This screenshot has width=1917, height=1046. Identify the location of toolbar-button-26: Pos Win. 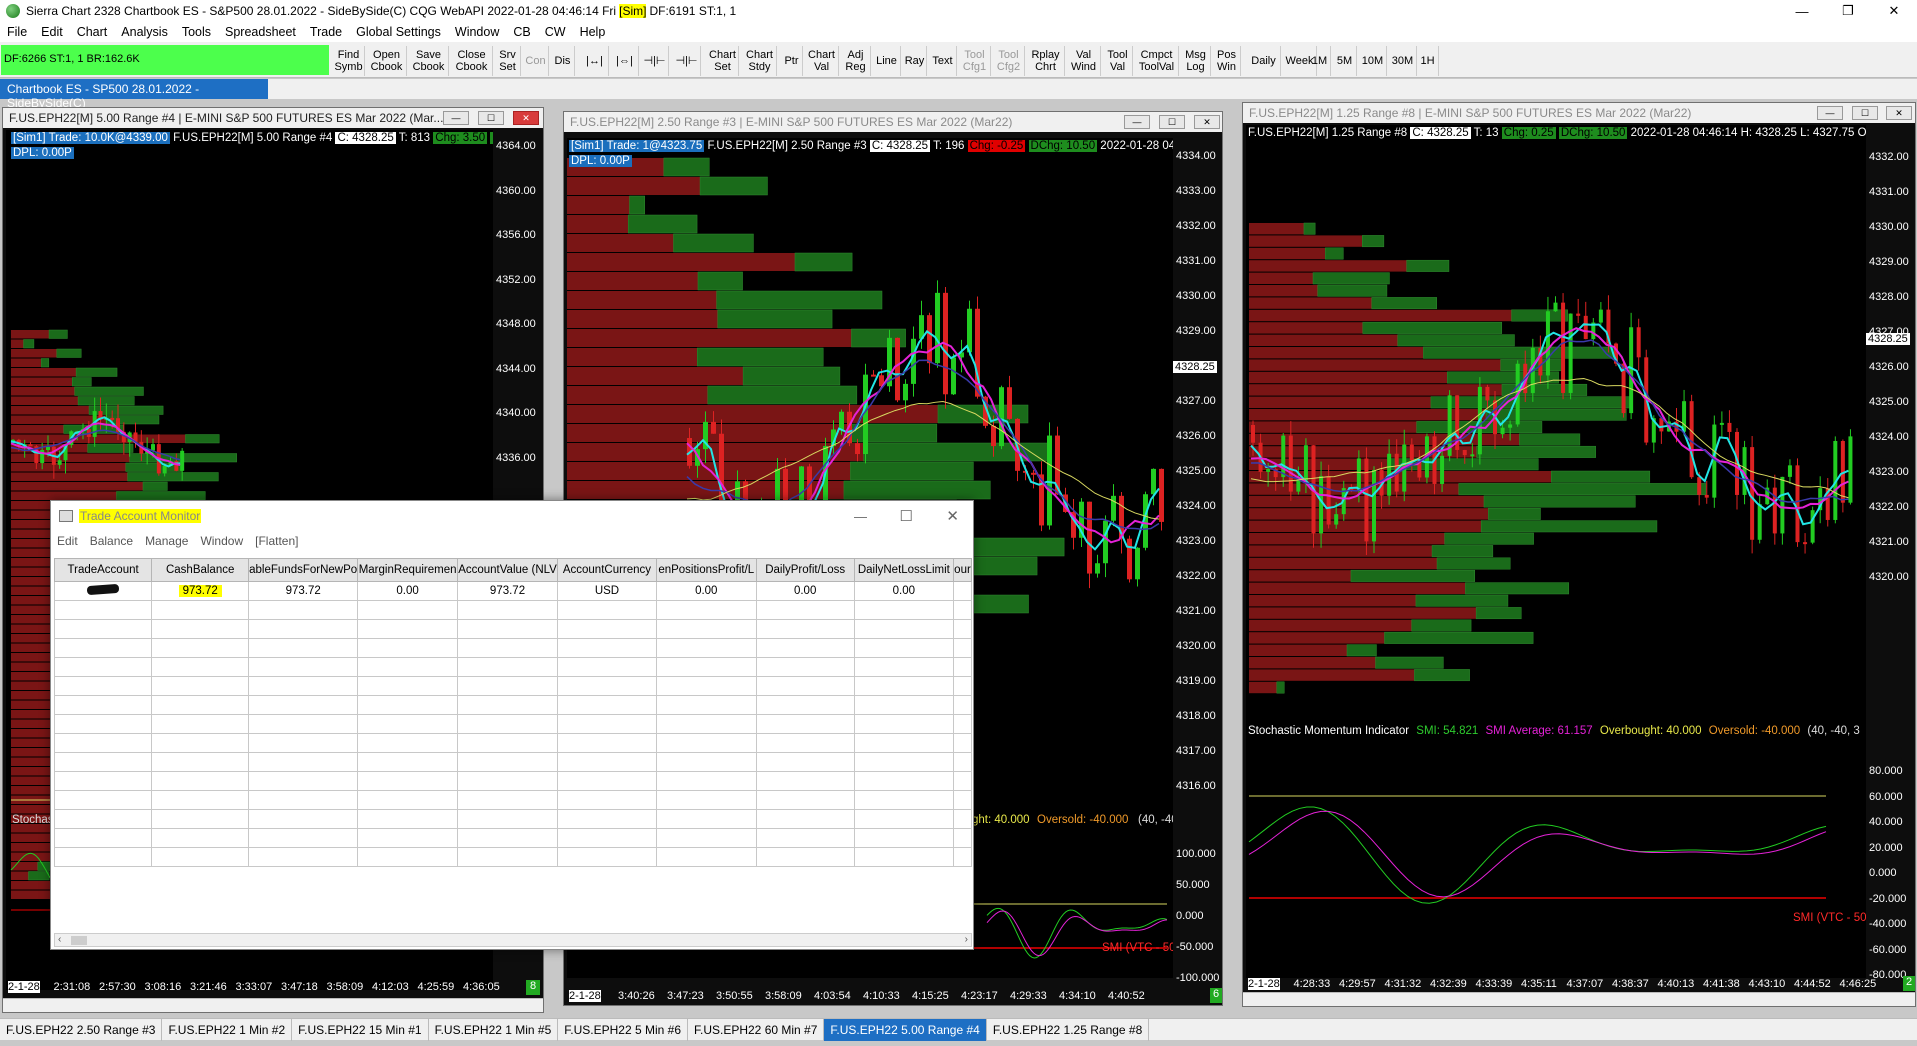
(1227, 61).